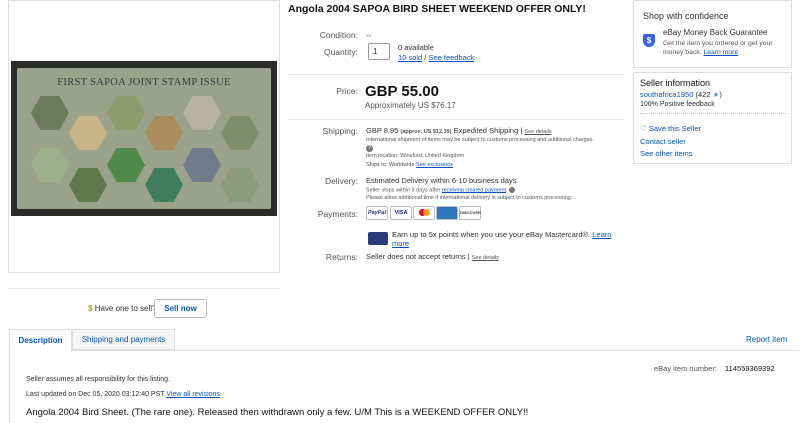 This screenshot has width=800, height=423. Describe the element at coordinates (341, 257) in the screenshot. I see `returns-label: Returns:` at that location.